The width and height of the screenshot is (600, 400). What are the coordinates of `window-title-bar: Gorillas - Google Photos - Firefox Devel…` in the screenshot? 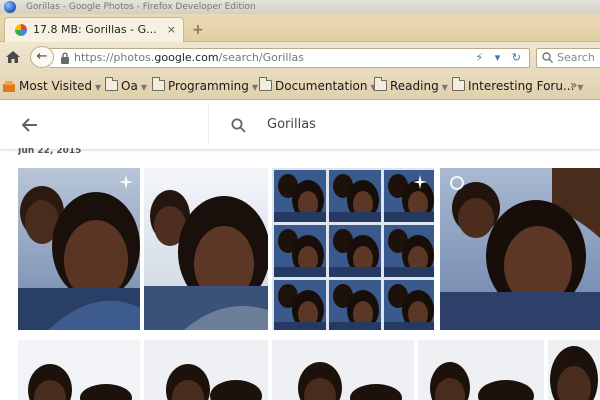 It's located at (300, 7).